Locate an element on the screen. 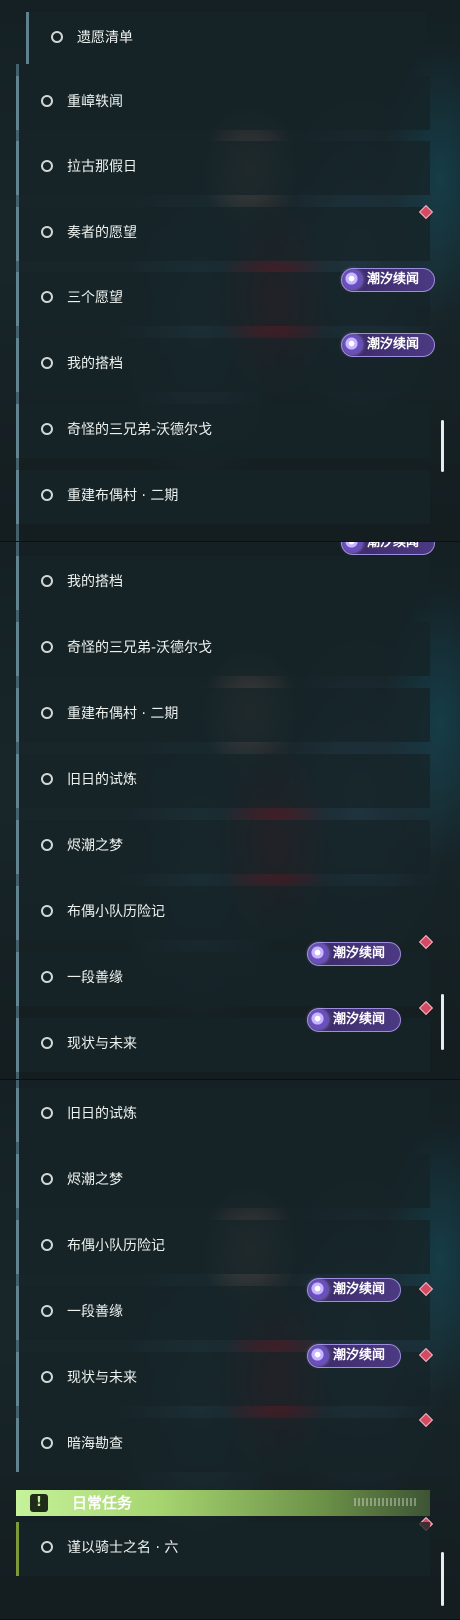 The width and height of the screenshot is (460, 1620). quest-item: 奏者的愿望 is located at coordinates (223, 234).